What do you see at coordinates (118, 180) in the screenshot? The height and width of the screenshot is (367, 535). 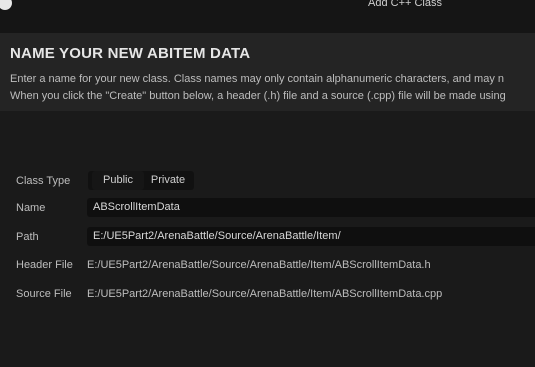 I see `class-type-public-button: Public` at bounding box center [118, 180].